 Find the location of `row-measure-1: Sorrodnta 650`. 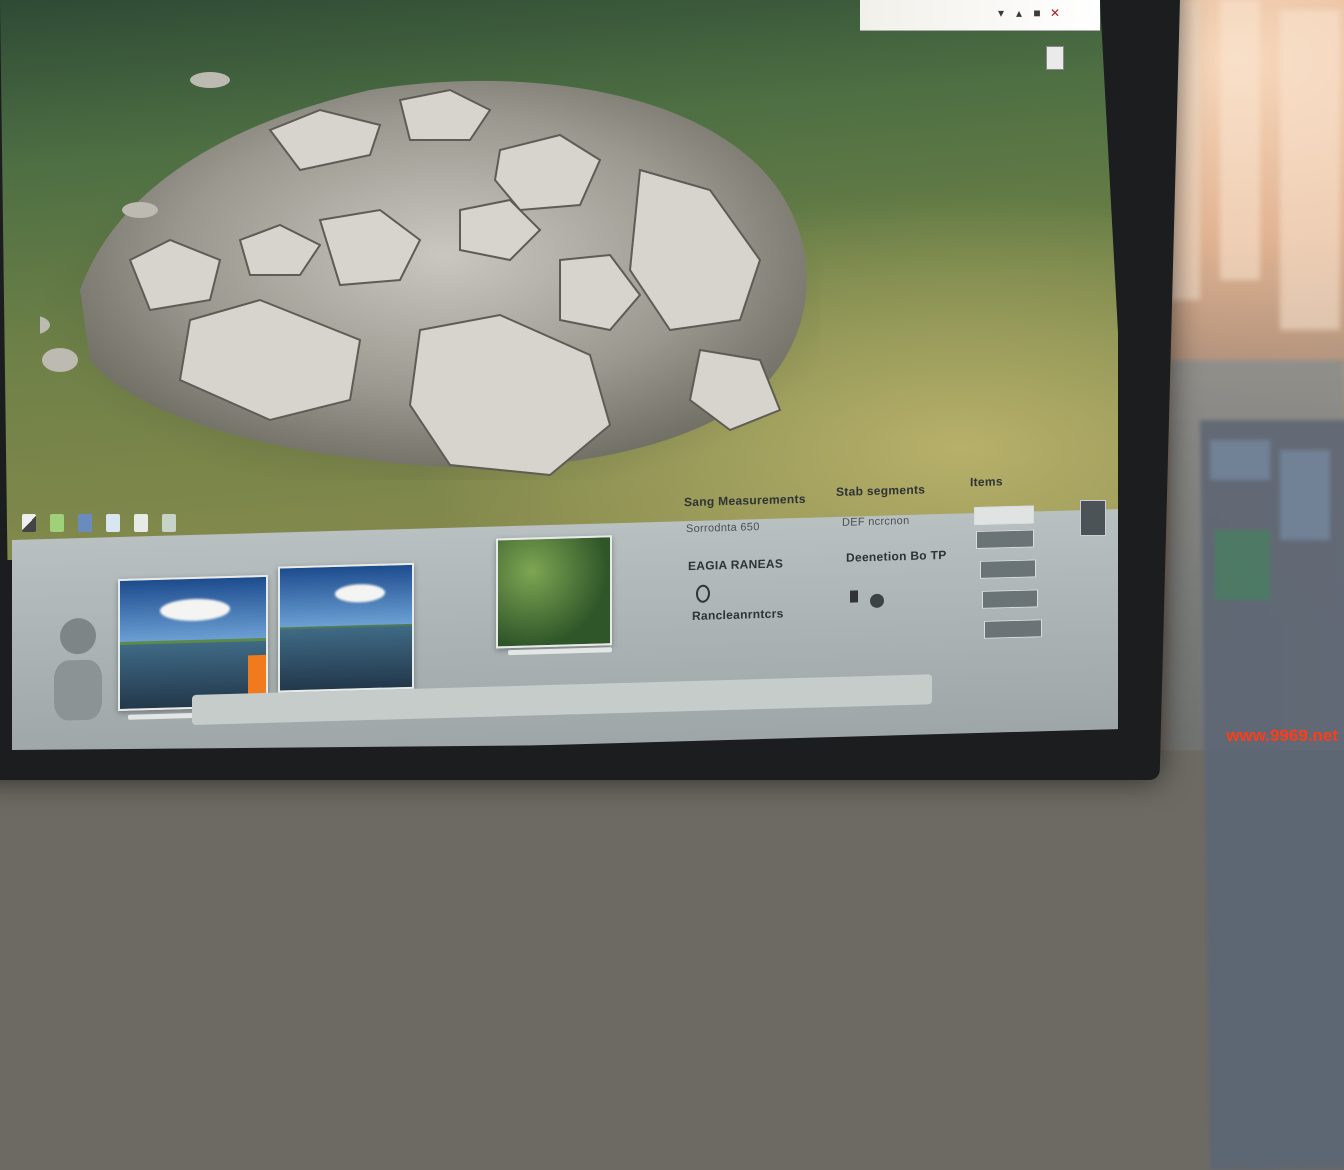

row-measure-1: Sorrodnta 650 is located at coordinates (723, 528).